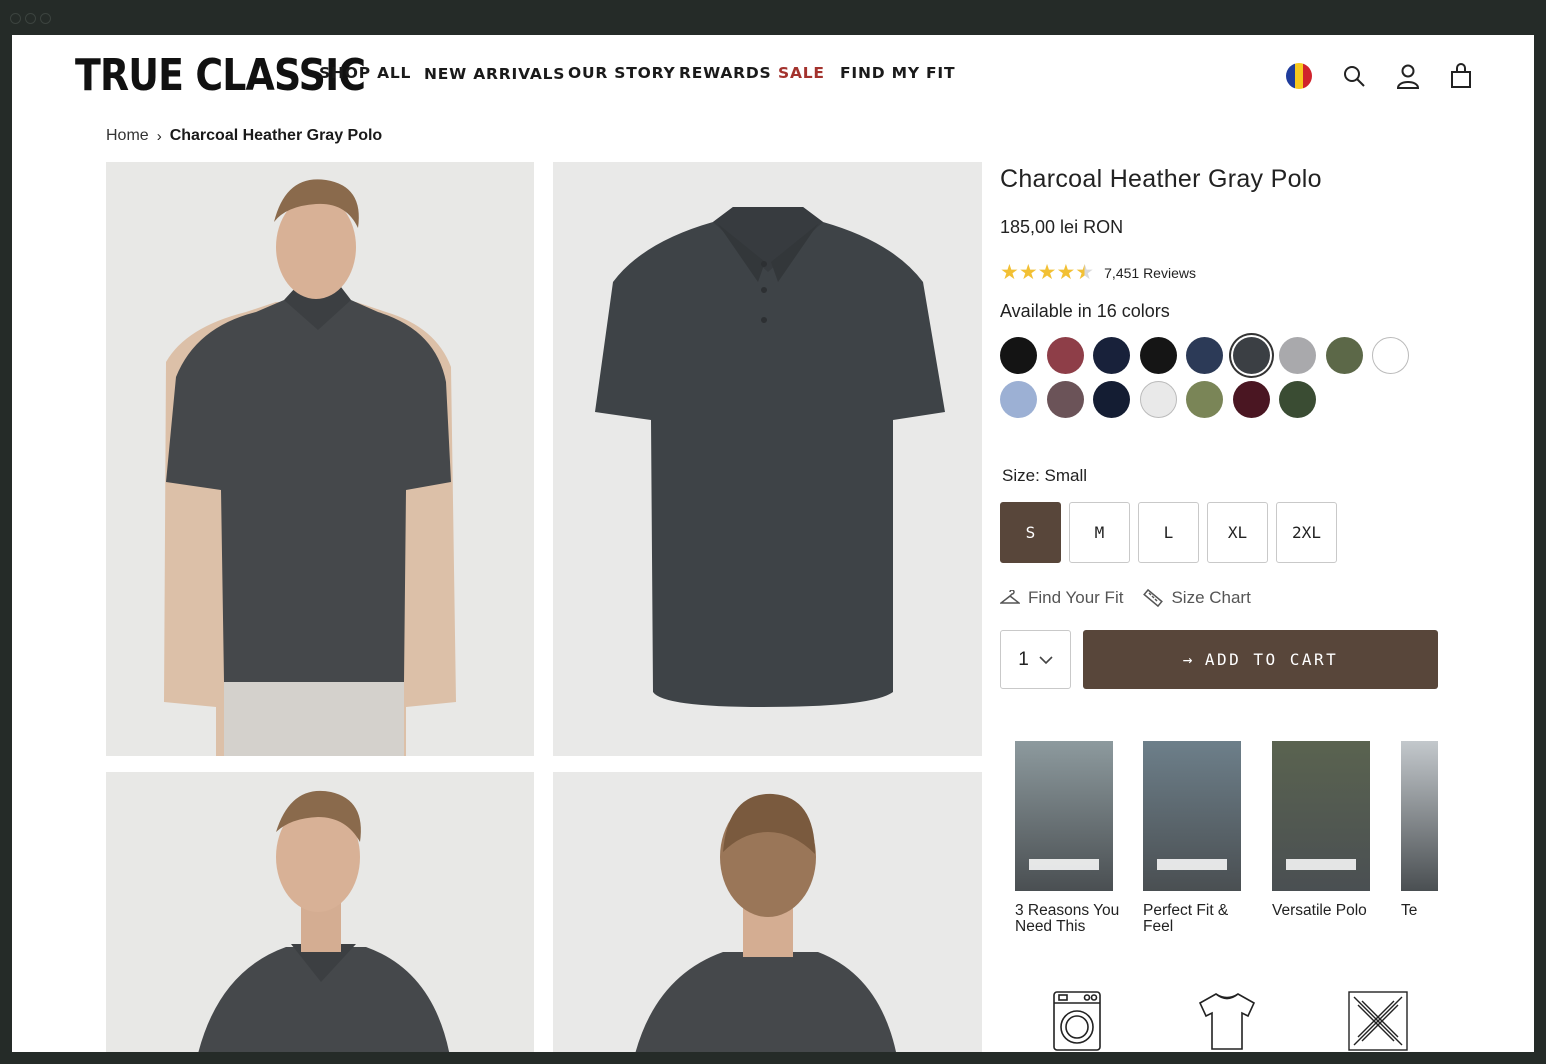 Image resolution: width=1546 pixels, height=1064 pixels. What do you see at coordinates (1225, 377) in the screenshot?
I see `color-swatches` at bounding box center [1225, 377].